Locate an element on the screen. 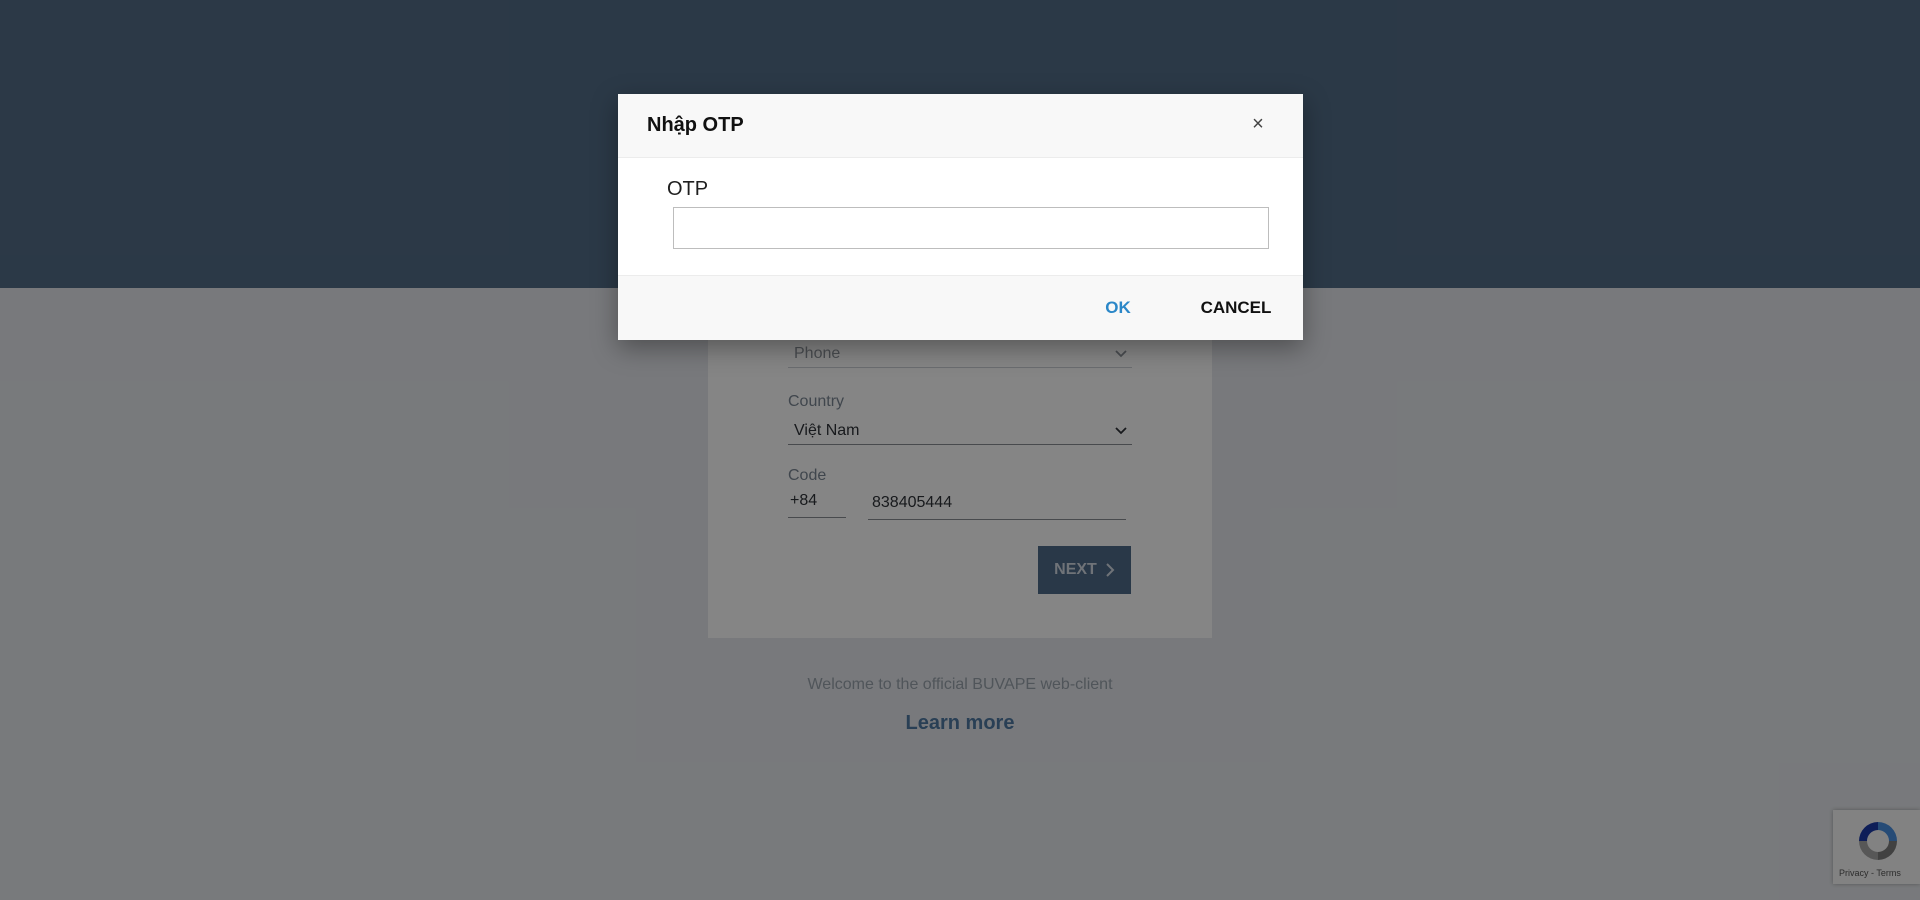  dialog-title: Nhập OTP is located at coordinates (695, 125).